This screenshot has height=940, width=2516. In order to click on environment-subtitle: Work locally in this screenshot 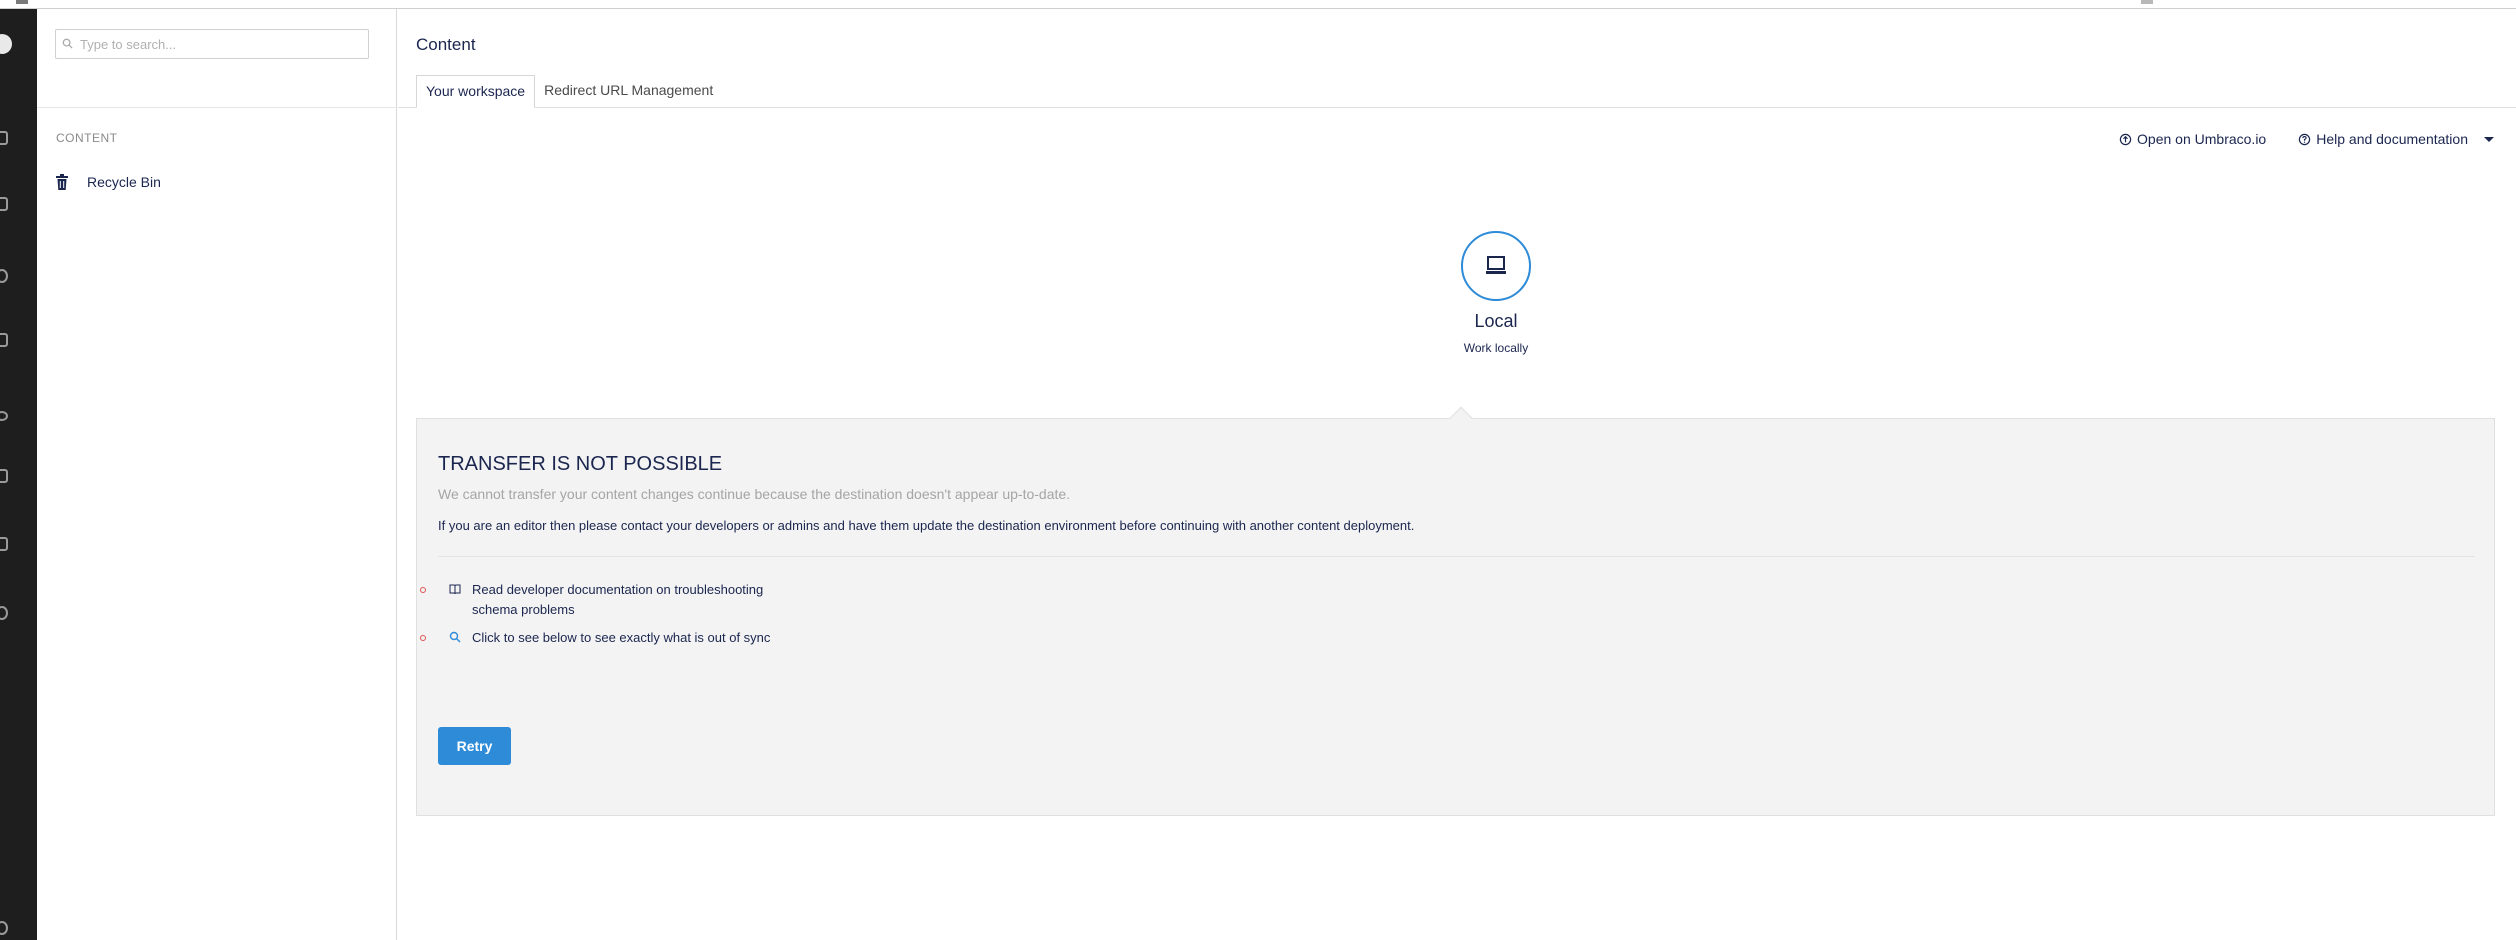, I will do `click(1496, 348)`.